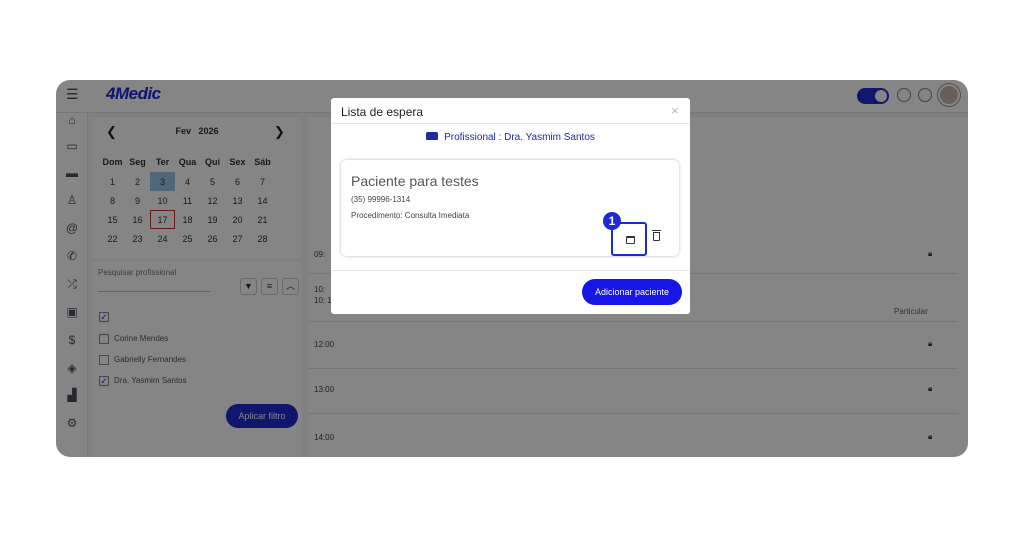 The height and width of the screenshot is (537, 1024). What do you see at coordinates (632, 292) in the screenshot?
I see `add-patient-button: Adicionar paciente` at bounding box center [632, 292].